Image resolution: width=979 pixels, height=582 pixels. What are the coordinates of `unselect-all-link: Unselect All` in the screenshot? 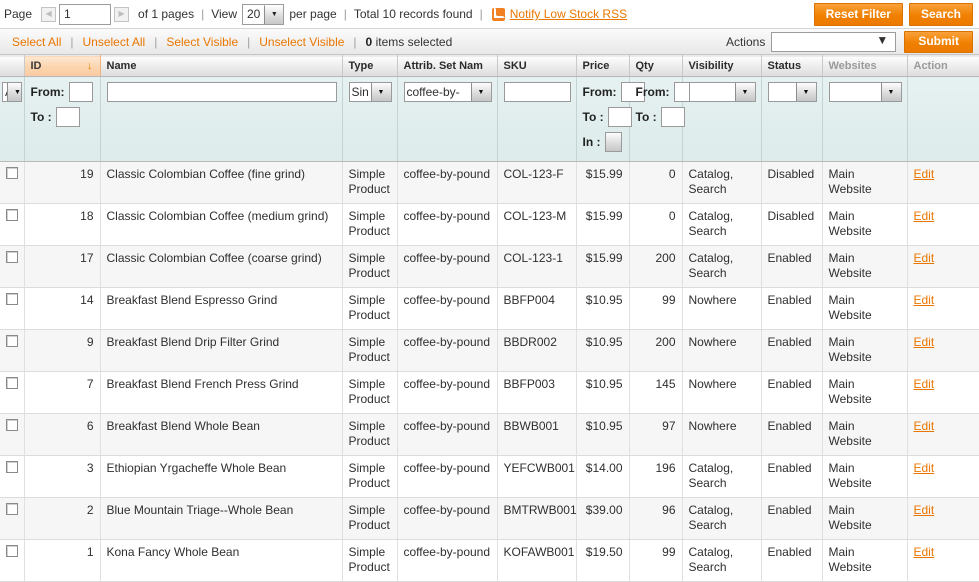 It's located at (113, 42).